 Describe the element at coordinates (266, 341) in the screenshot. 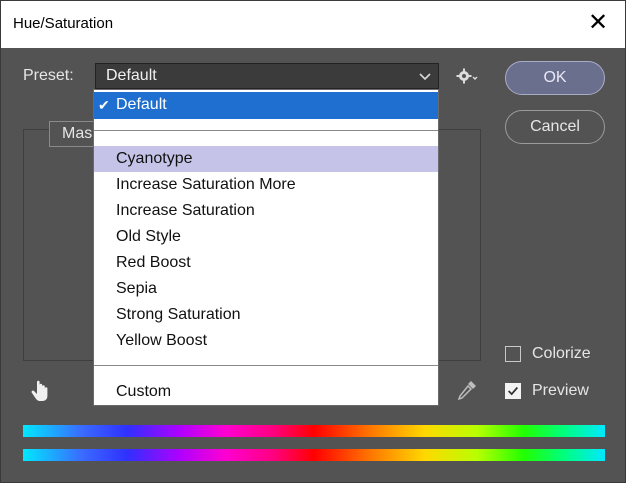

I see `preset-option-yellow-boost: Yellow Boost` at that location.